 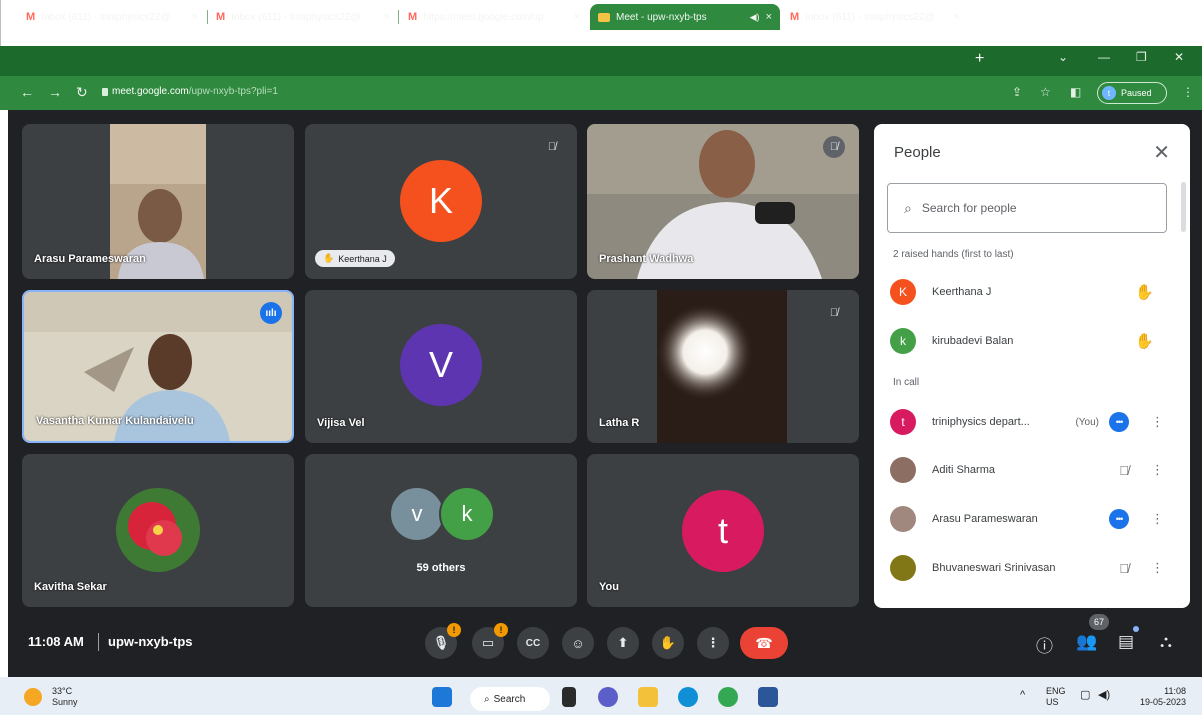 What do you see at coordinates (441, 201) in the screenshot?
I see `video-tile-keerthana: K 🎙̸ ✋ Keerthana J` at bounding box center [441, 201].